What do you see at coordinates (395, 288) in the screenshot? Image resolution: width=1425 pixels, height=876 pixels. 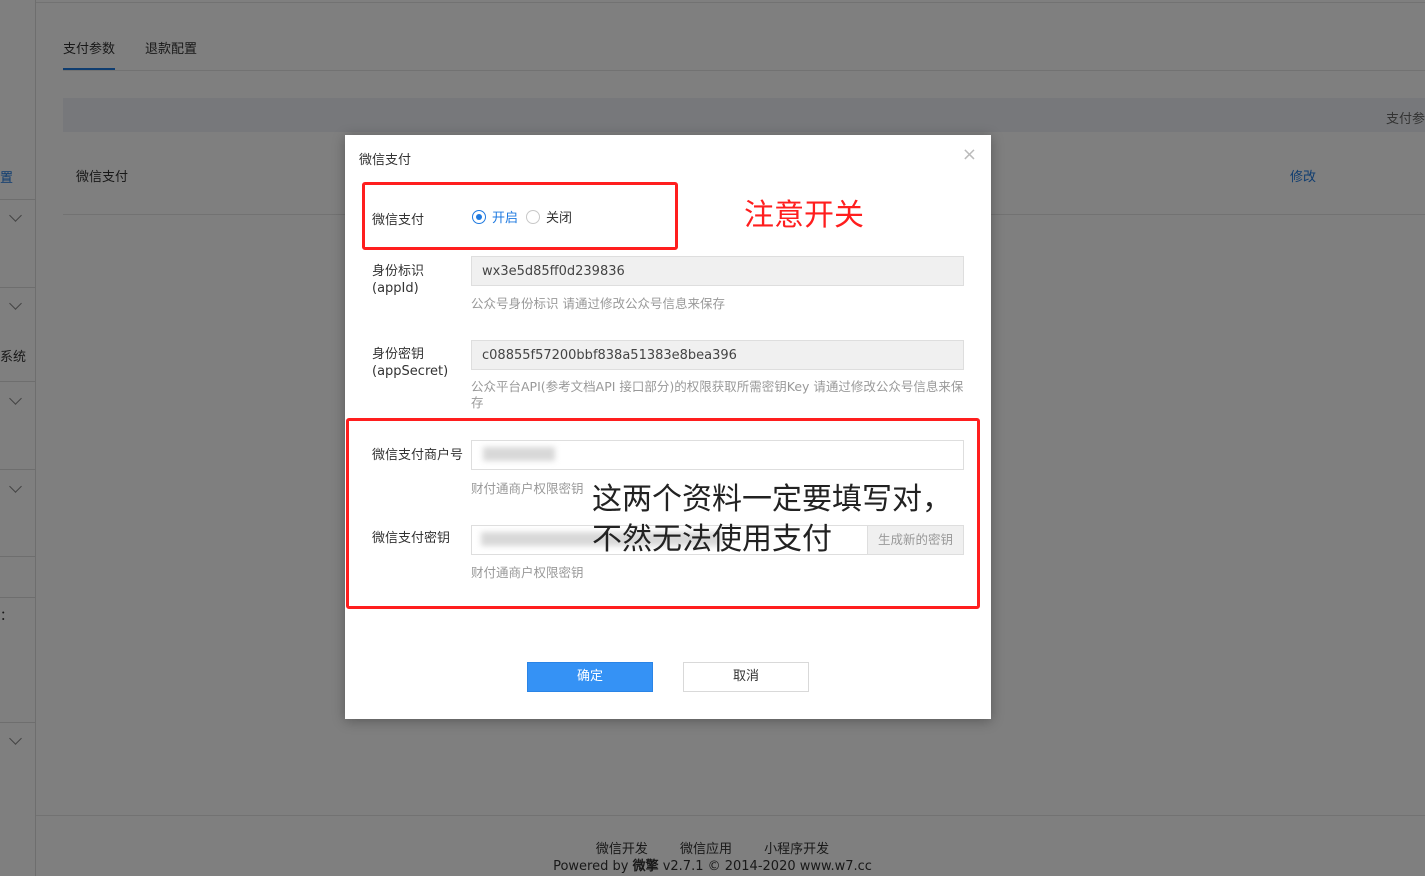 I see `appid-label-line2: (appId)` at bounding box center [395, 288].